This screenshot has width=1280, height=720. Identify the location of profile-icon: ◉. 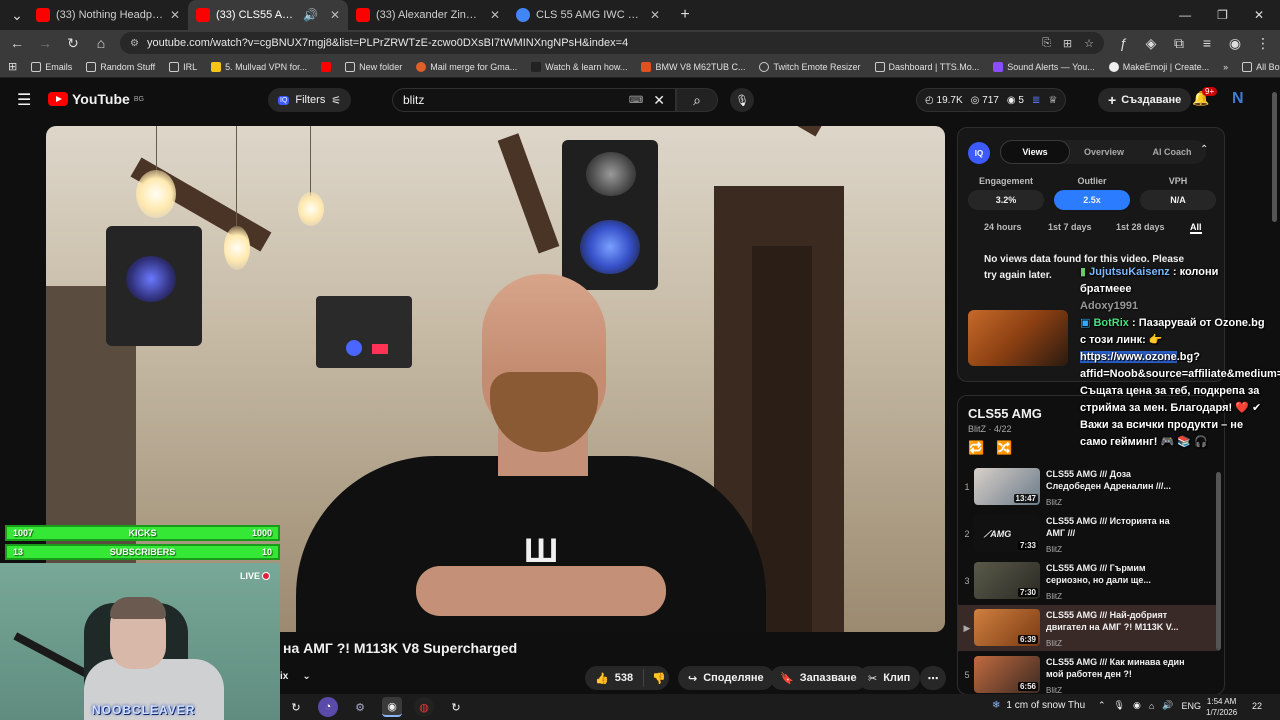
(1235, 43).